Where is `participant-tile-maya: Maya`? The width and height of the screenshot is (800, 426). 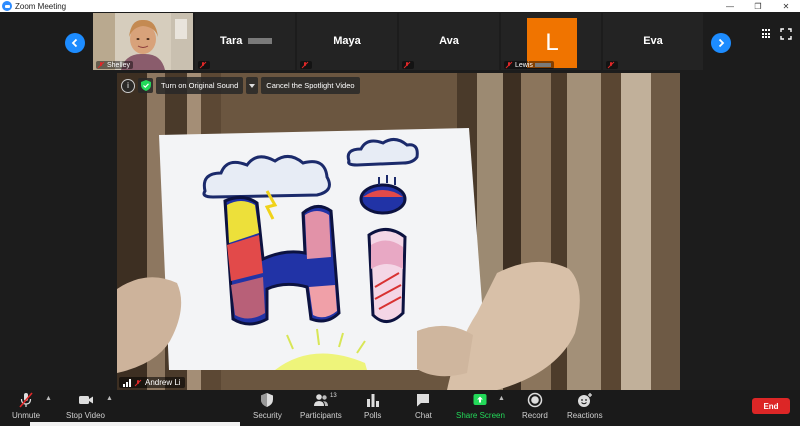 participant-tile-maya: Maya is located at coordinates (347, 41).